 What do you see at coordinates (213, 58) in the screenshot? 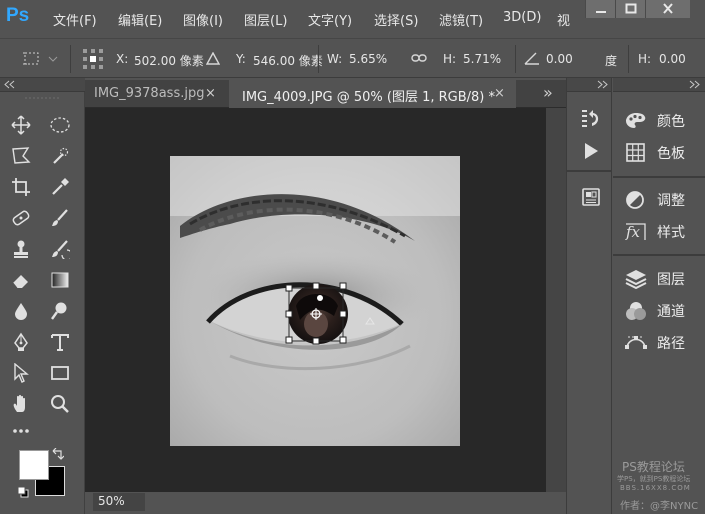
I see `delta-icon` at bounding box center [213, 58].